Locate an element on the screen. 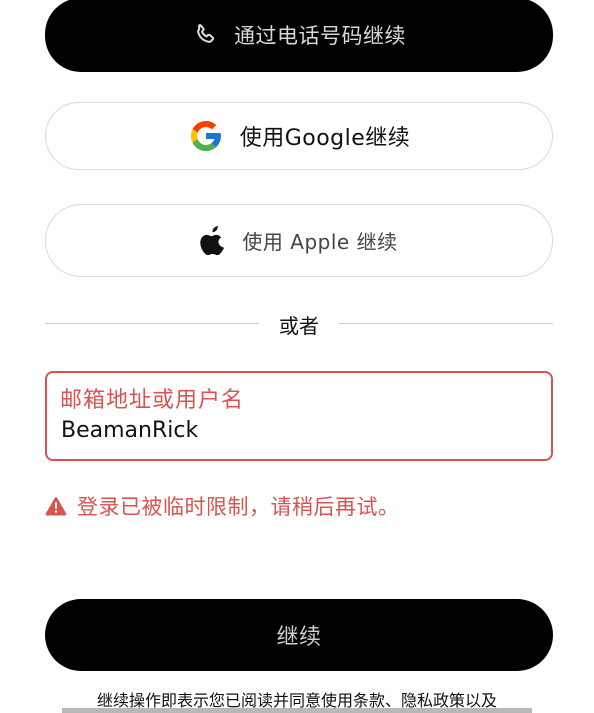 The height and width of the screenshot is (713, 594). continue-with-phone-button: 通过电话号码继续 is located at coordinates (299, 36).